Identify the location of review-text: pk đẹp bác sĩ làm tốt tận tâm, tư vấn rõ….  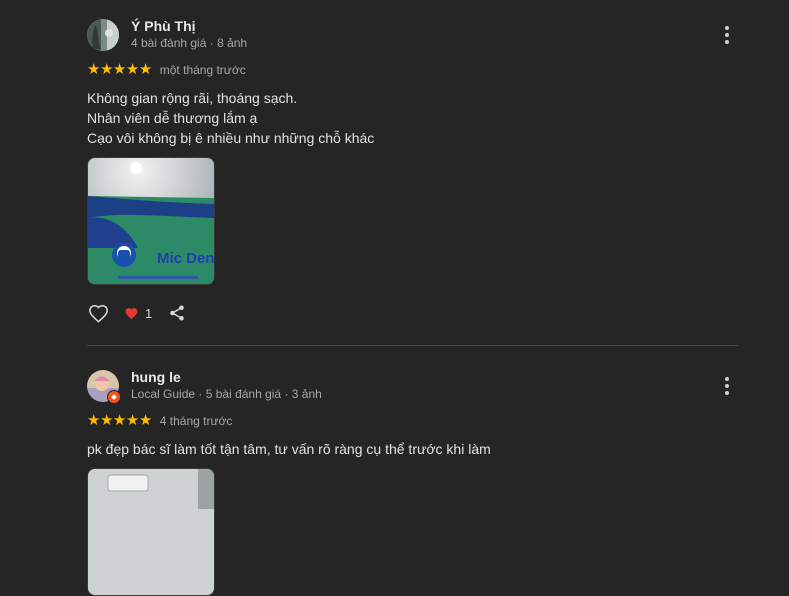
(289, 449).